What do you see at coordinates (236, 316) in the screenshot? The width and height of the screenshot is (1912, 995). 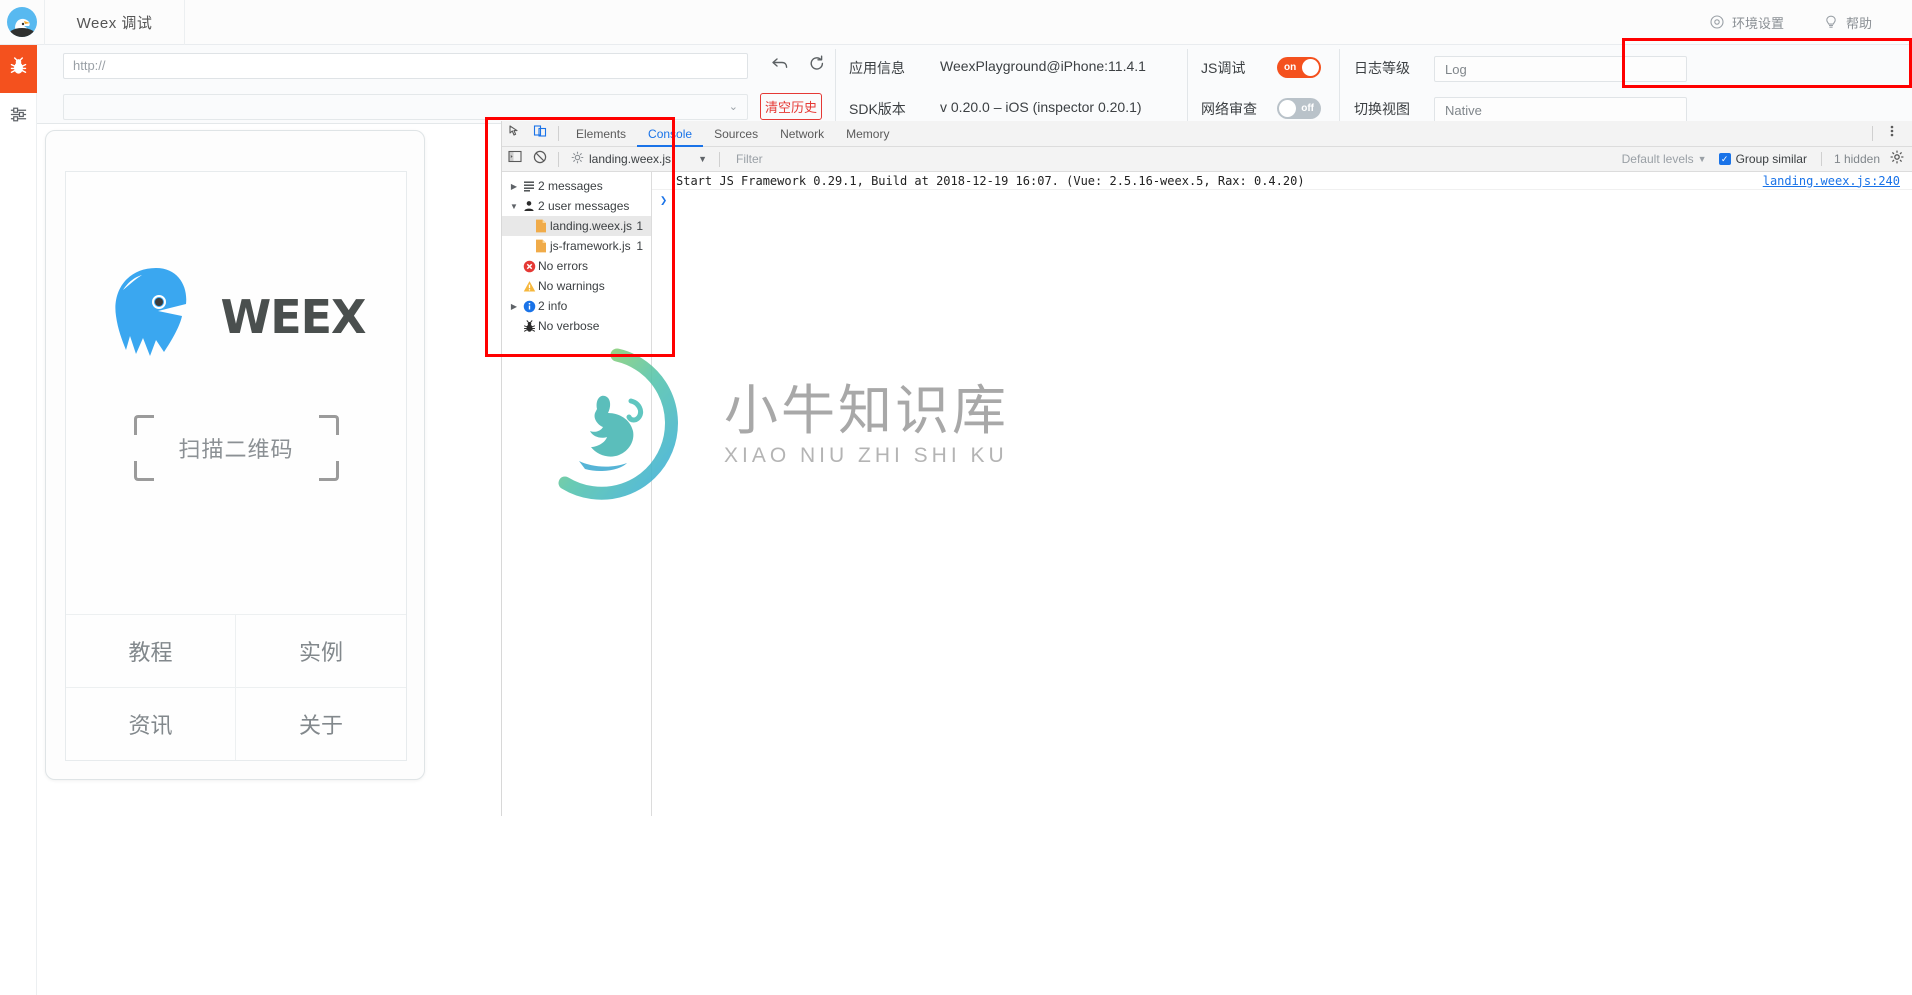 I see `weex-logo: WEEX` at bounding box center [236, 316].